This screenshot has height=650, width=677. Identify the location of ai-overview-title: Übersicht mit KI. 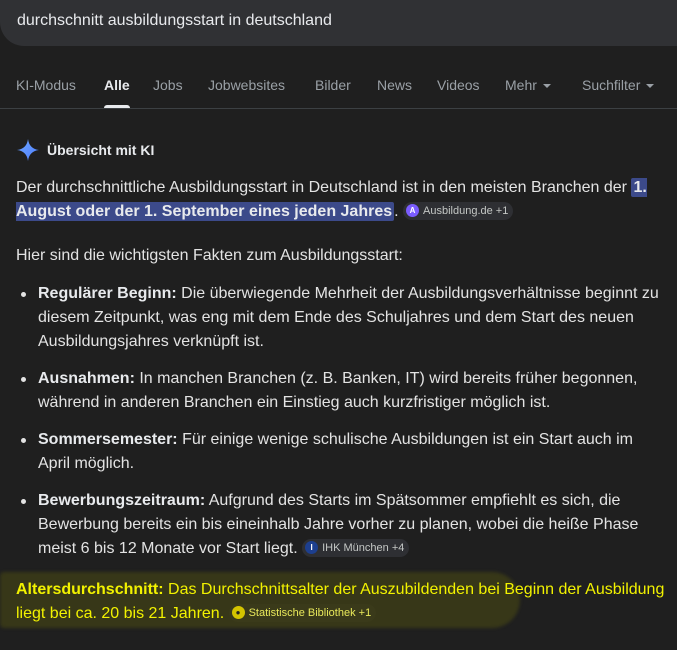
(101, 150).